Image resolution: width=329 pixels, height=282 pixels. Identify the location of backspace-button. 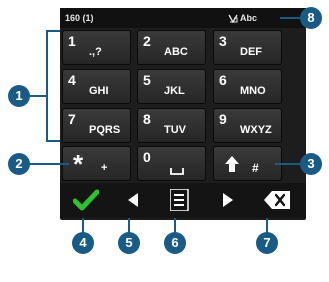
(278, 200).